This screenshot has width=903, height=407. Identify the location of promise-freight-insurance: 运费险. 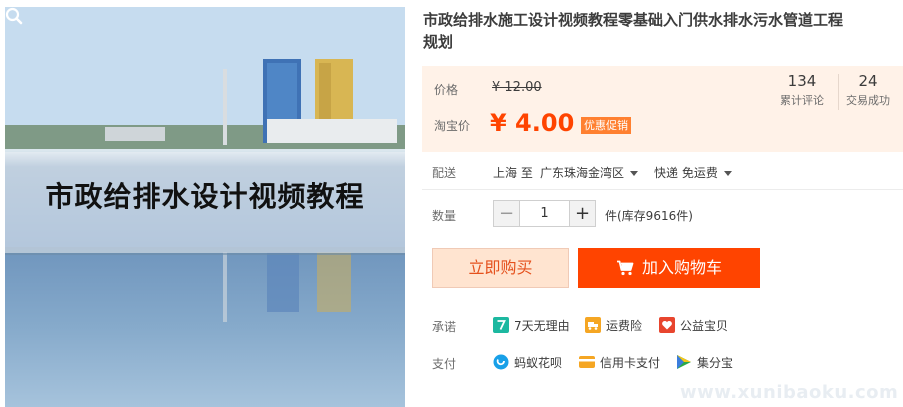
(613, 326).